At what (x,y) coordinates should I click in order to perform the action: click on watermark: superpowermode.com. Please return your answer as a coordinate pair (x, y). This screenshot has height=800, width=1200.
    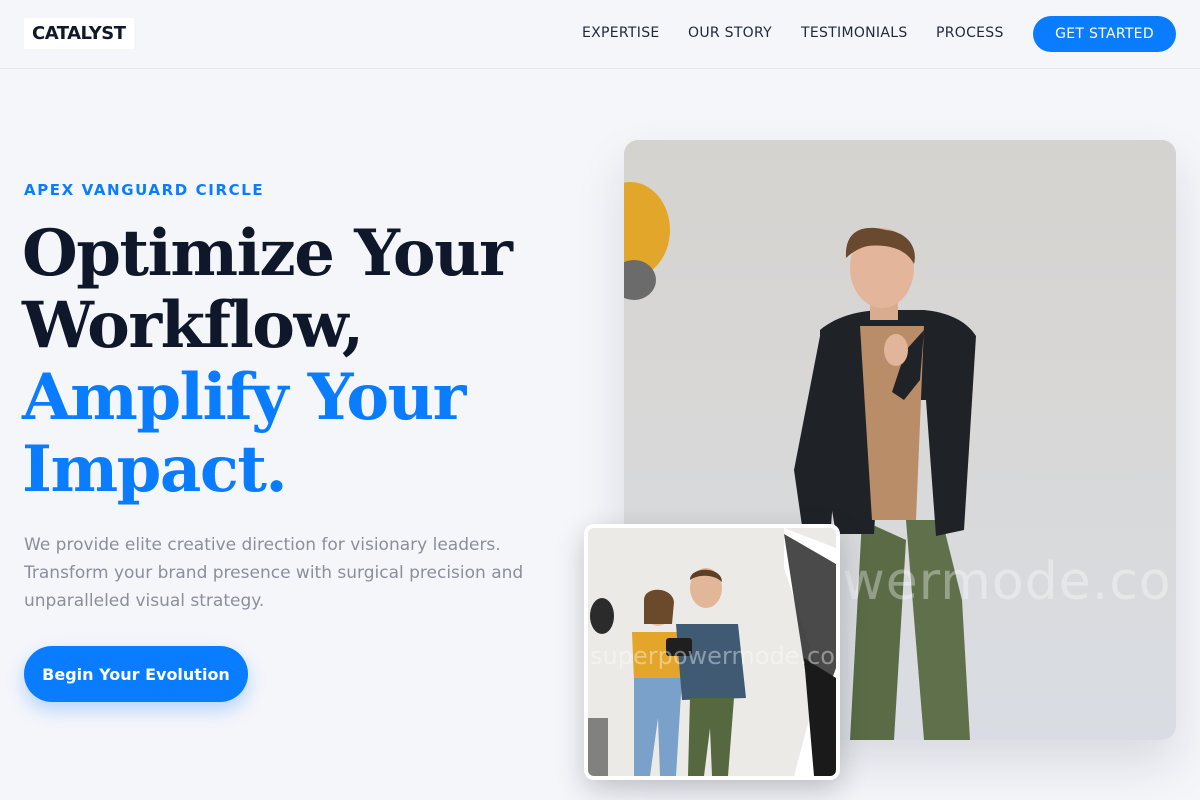
    Looking at the image, I should click on (715, 656).